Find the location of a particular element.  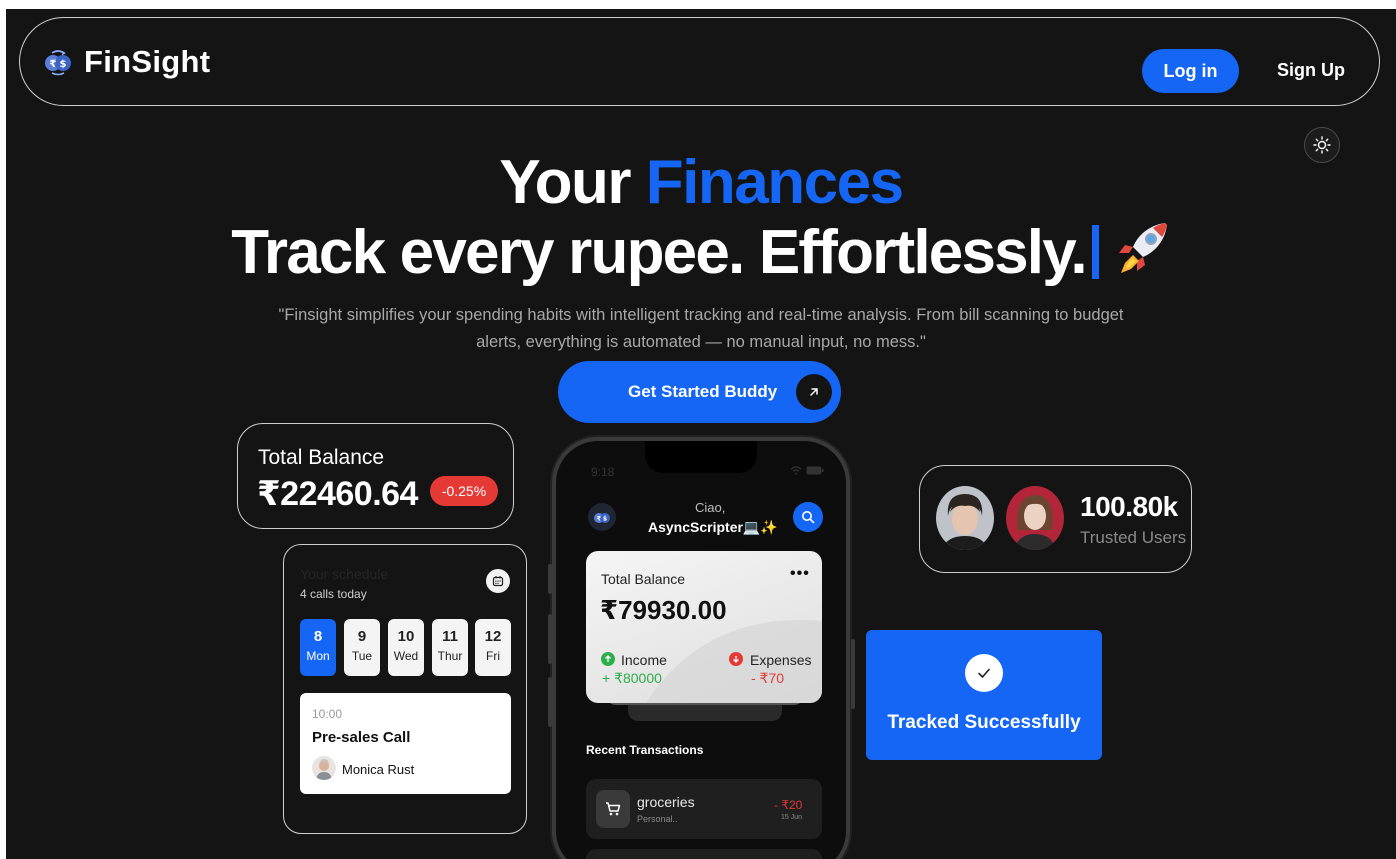

meeting-title: Pre-sales Call is located at coordinates (361, 737).